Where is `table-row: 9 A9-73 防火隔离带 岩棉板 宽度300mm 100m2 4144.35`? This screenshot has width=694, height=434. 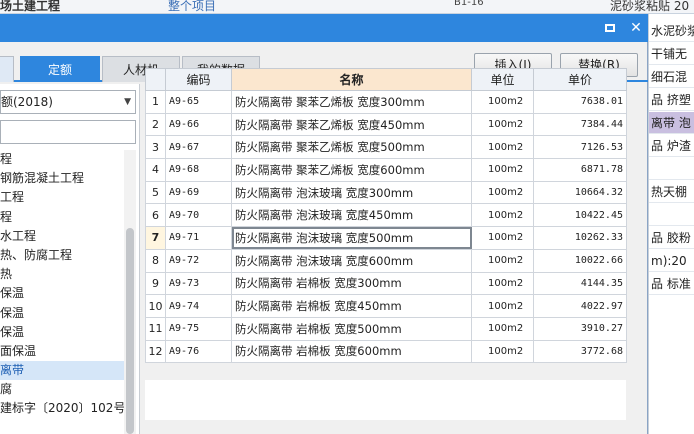 table-row: 9 A9-73 防火隔离带 岩棉板 宽度300mm 100m2 4144.35 is located at coordinates (386, 283).